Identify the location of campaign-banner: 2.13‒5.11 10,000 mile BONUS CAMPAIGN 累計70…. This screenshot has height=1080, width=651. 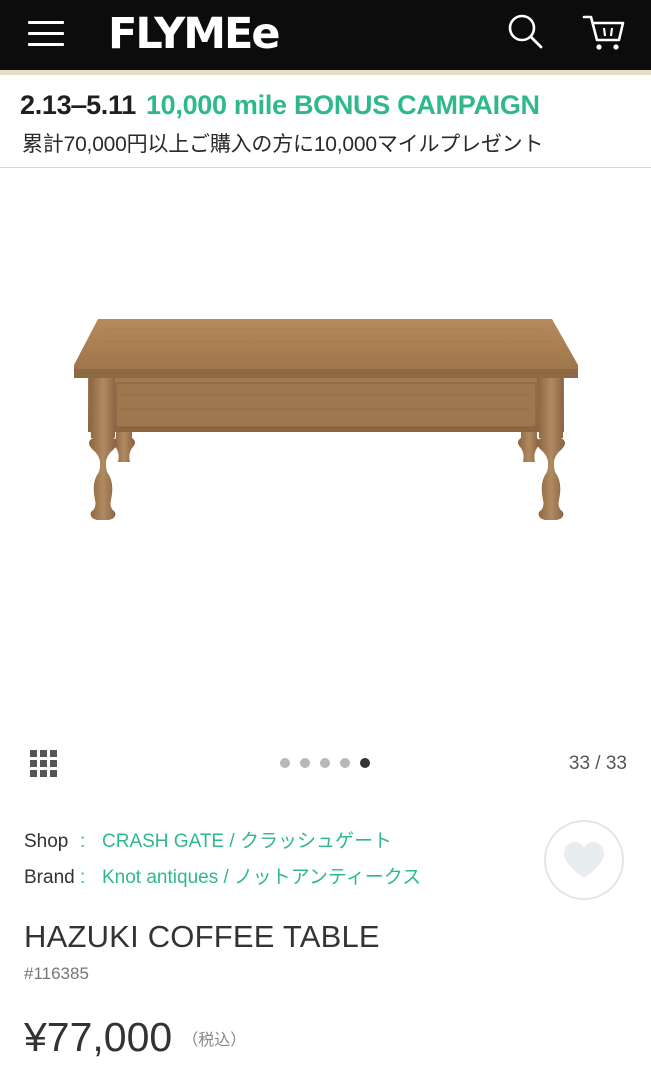
(325, 121).